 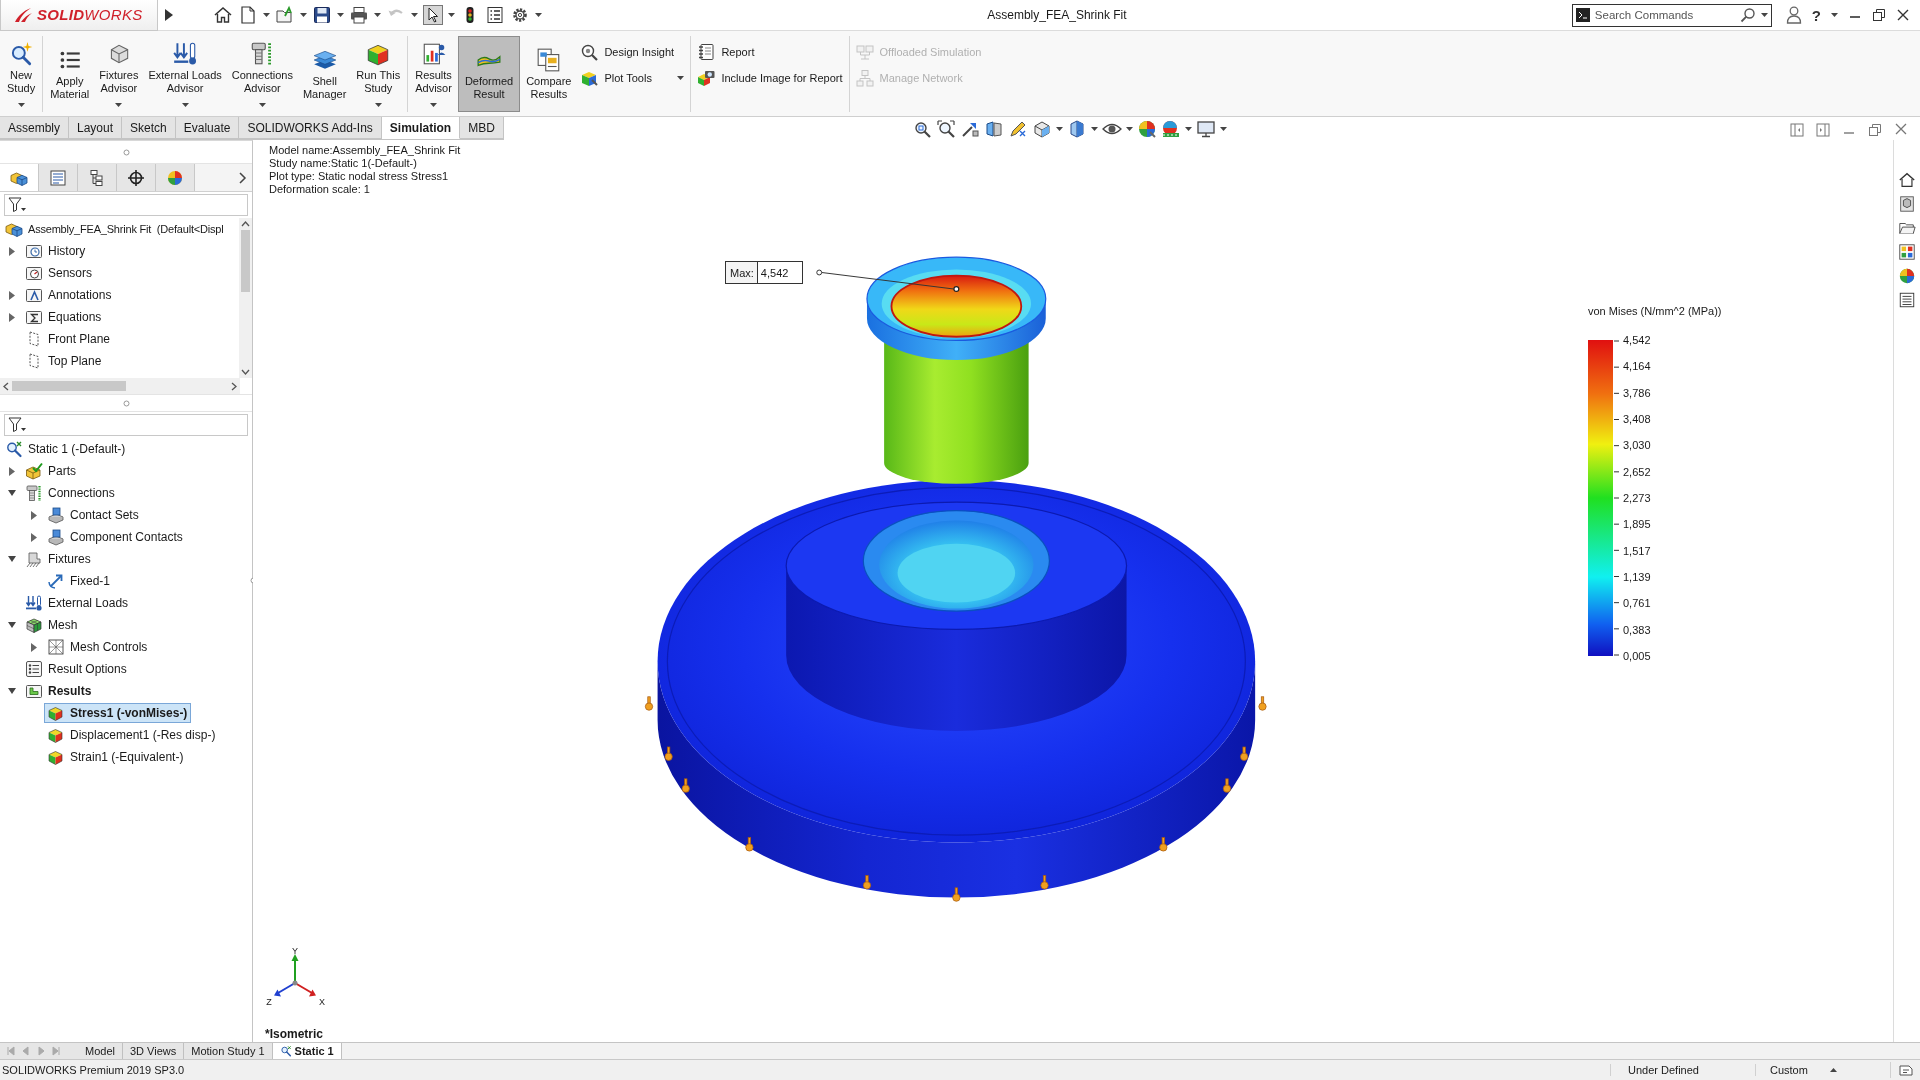 What do you see at coordinates (100, 1051) in the screenshot?
I see `bottom-tab: Model` at bounding box center [100, 1051].